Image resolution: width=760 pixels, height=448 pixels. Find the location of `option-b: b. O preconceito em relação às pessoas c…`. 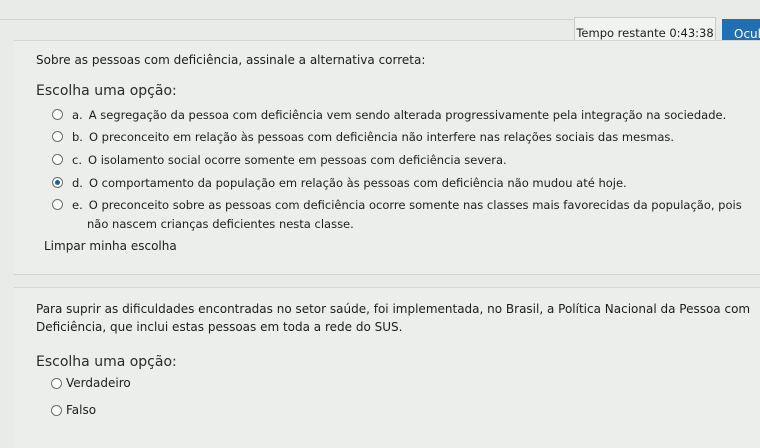

option-b: b. O preconceito em relação às pessoas c… is located at coordinates (363, 137).